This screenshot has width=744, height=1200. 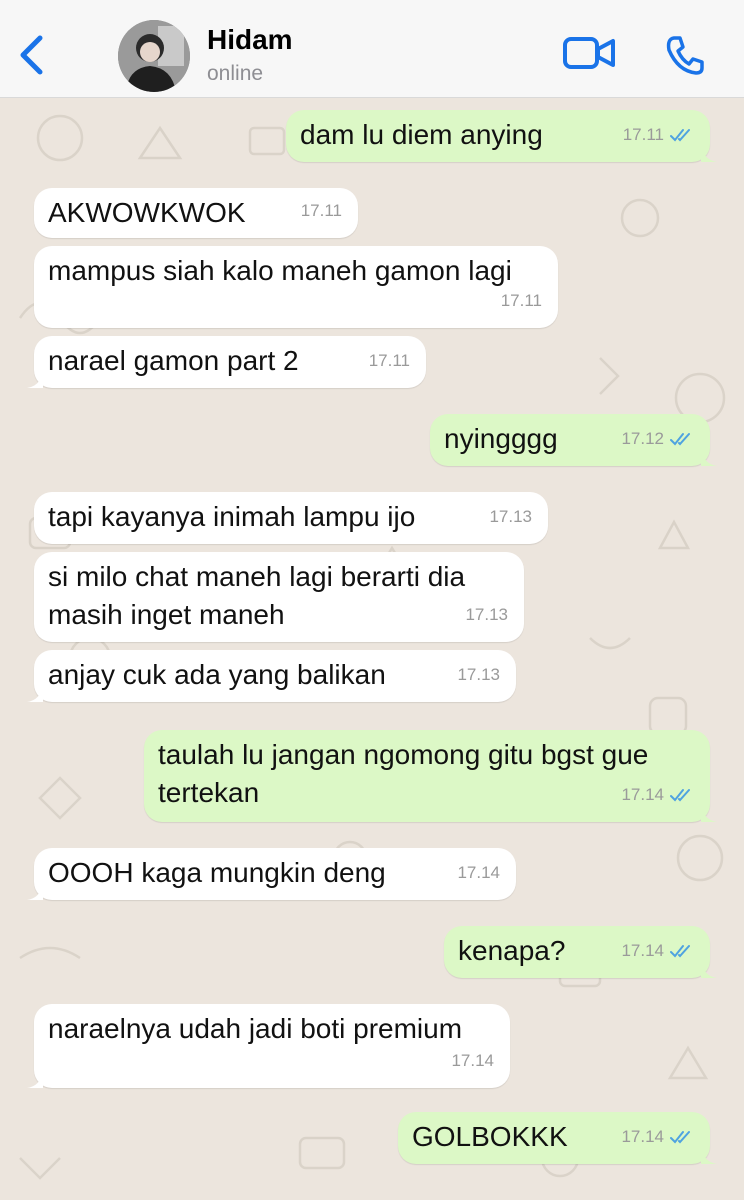 I want to click on contact-name: Hidam, so click(x=250, y=40).